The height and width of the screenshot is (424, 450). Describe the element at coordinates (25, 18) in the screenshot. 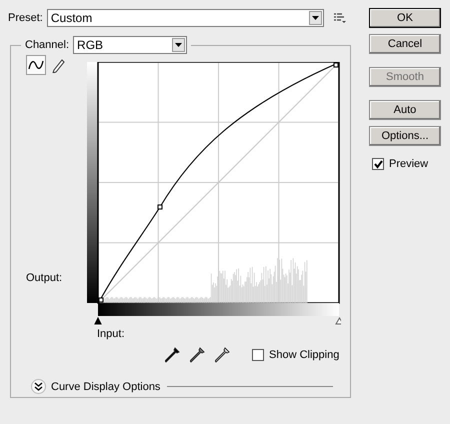

I see `preset-label: Preset:` at that location.